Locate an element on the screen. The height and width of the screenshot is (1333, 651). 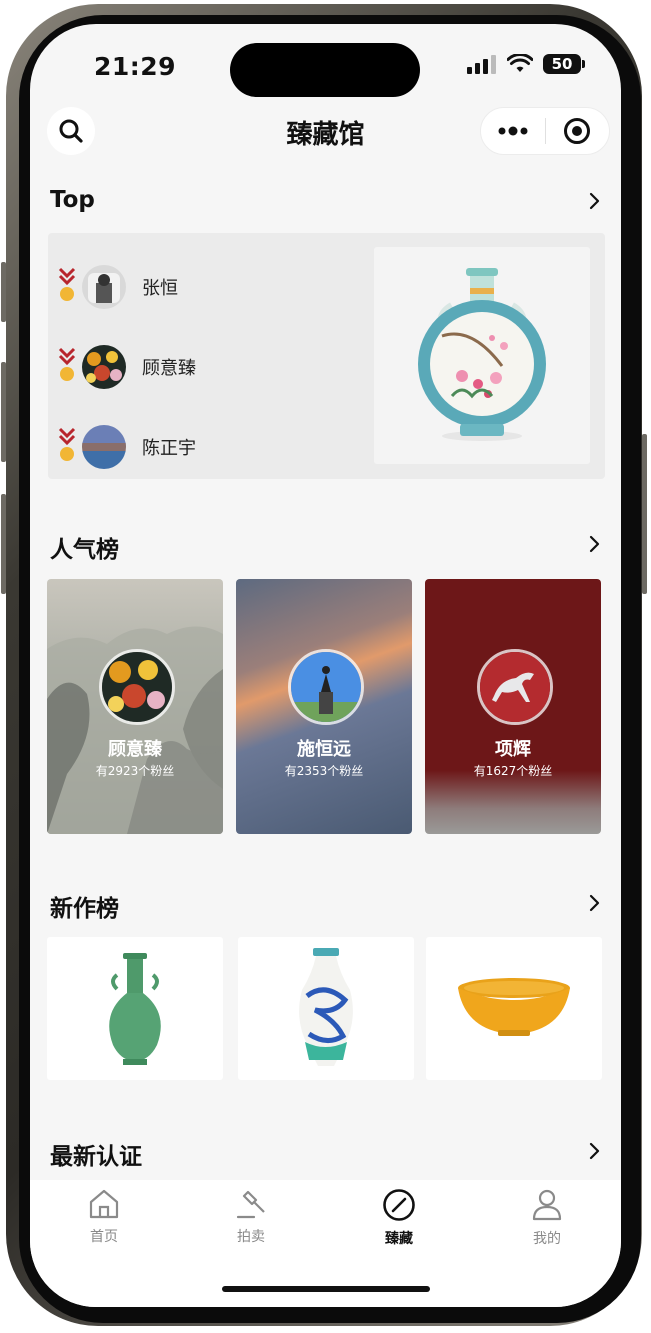
more-button is located at coordinates (513, 131).